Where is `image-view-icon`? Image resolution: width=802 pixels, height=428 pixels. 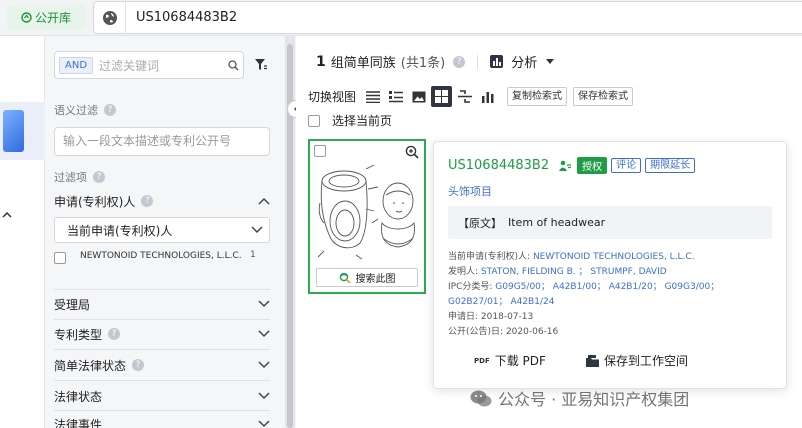
image-view-icon is located at coordinates (418, 96).